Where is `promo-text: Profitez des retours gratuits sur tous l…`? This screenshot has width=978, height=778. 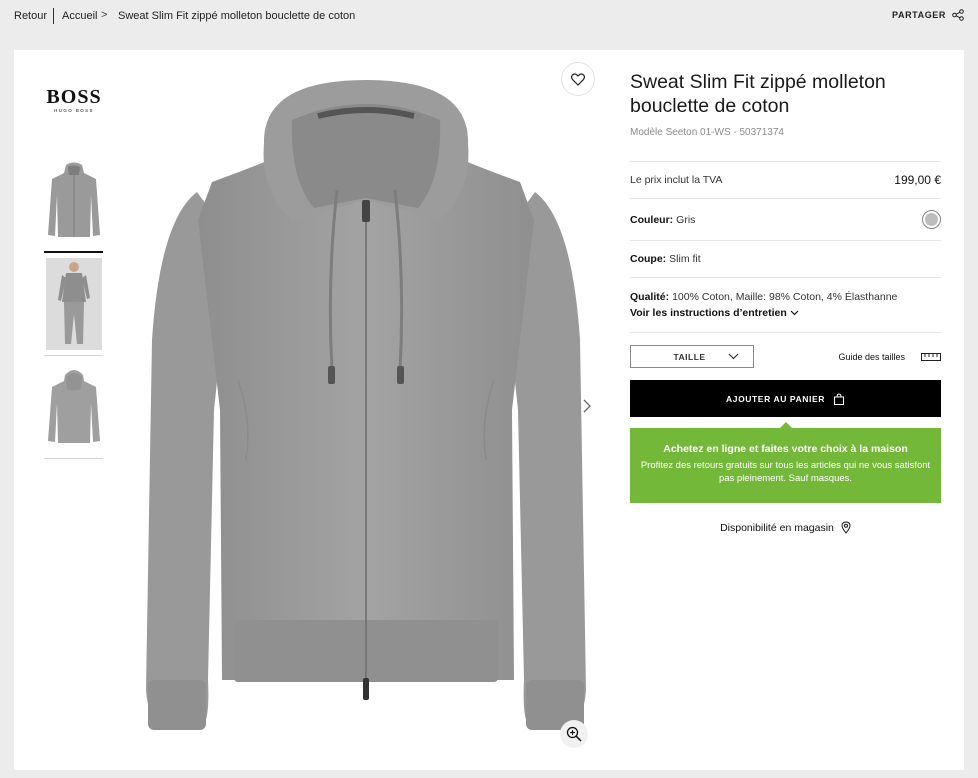
promo-text: Profitez des retours gratuits sur tous l… is located at coordinates (785, 472).